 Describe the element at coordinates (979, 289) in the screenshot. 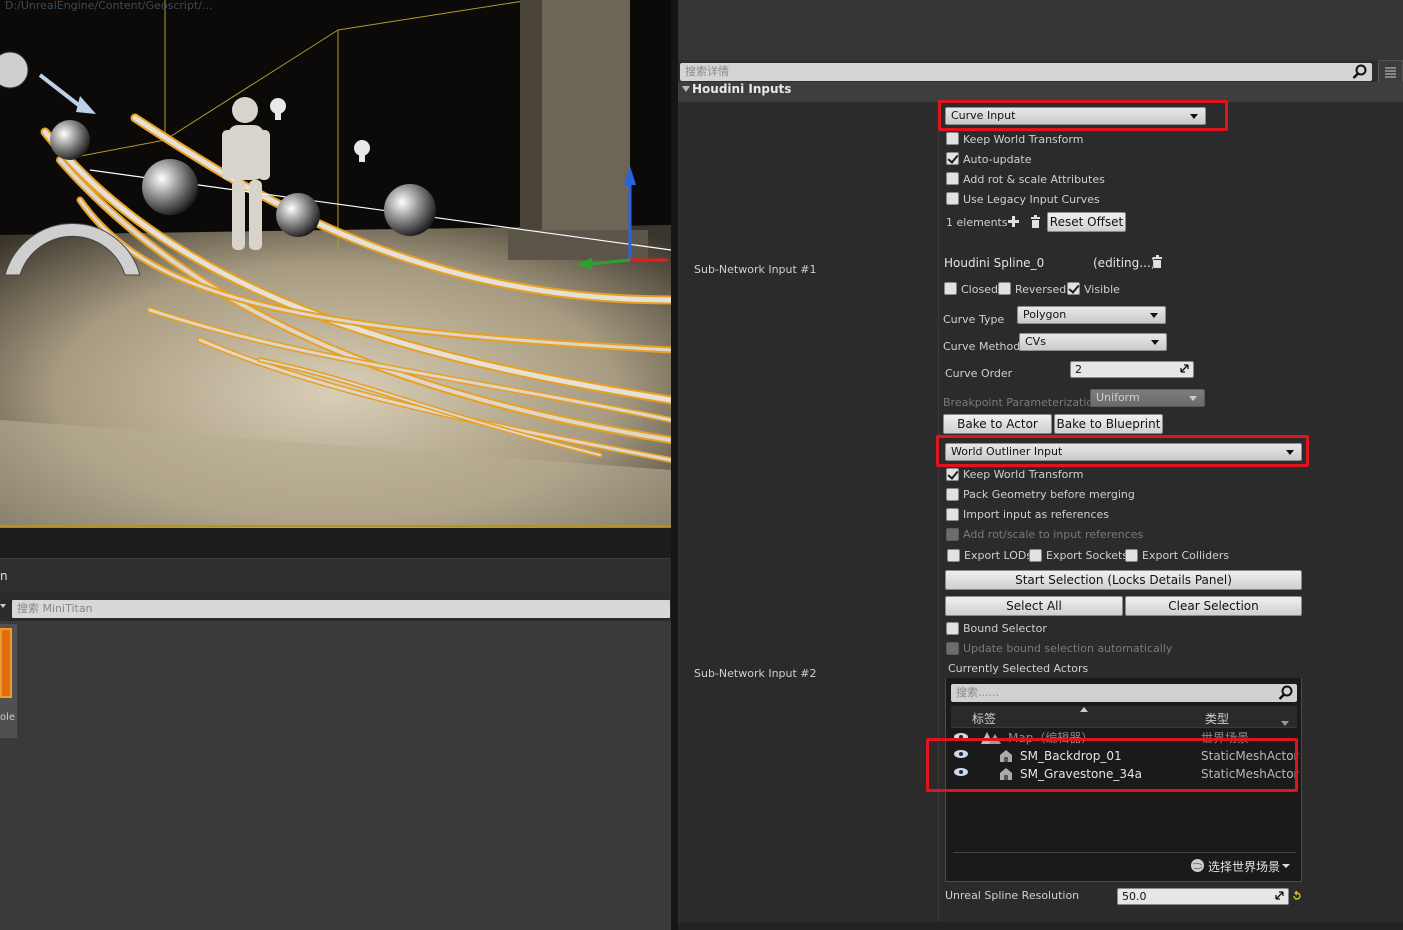

I see `closed-label: Closed` at that location.